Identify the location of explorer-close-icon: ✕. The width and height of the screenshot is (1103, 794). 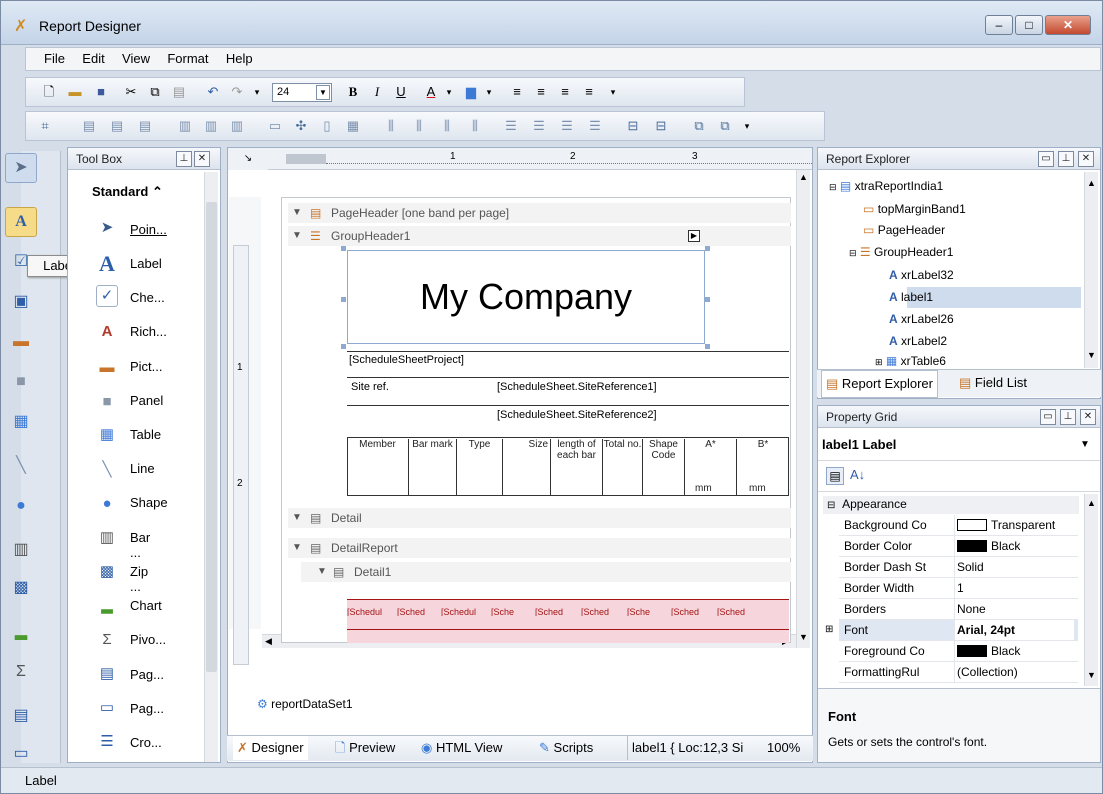
(1086, 159).